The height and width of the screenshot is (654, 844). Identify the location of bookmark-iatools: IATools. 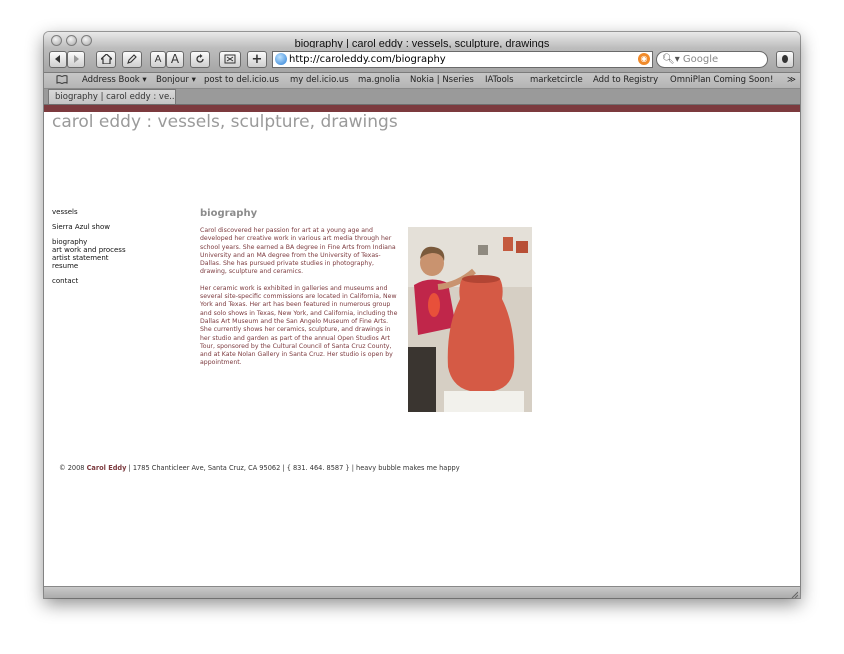
(499, 80).